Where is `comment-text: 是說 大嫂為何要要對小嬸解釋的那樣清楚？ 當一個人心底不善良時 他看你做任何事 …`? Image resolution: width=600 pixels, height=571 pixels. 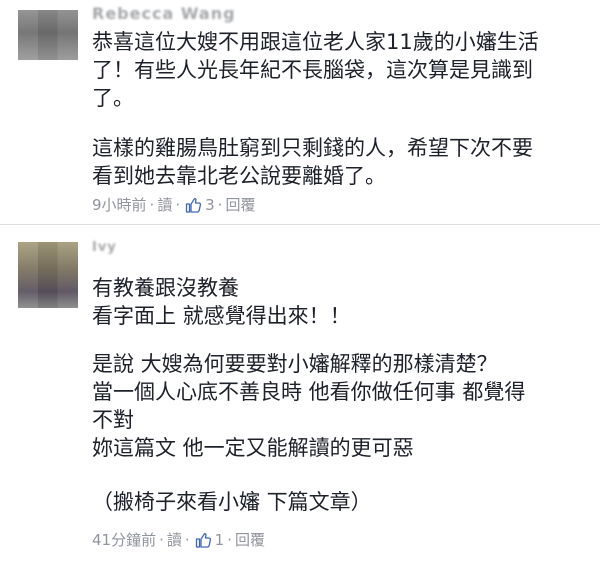
comment-text: 是說 大嫂為何要要對小嬸解釋的那樣清楚？ 當一個人心底不善良時 他看你做任何事 … is located at coordinates (309, 406).